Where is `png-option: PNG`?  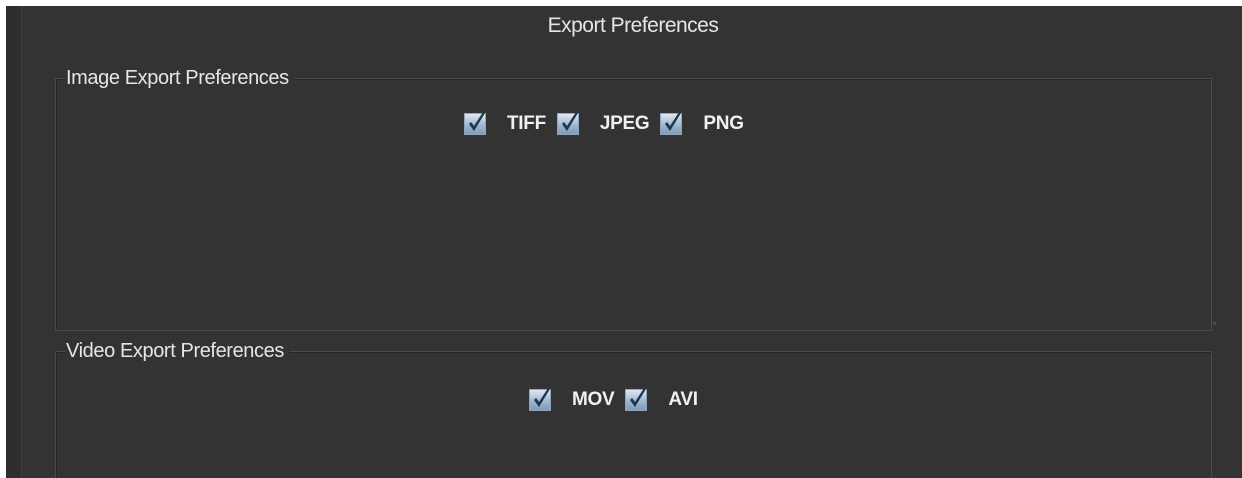
png-option: PNG is located at coordinates (707, 123).